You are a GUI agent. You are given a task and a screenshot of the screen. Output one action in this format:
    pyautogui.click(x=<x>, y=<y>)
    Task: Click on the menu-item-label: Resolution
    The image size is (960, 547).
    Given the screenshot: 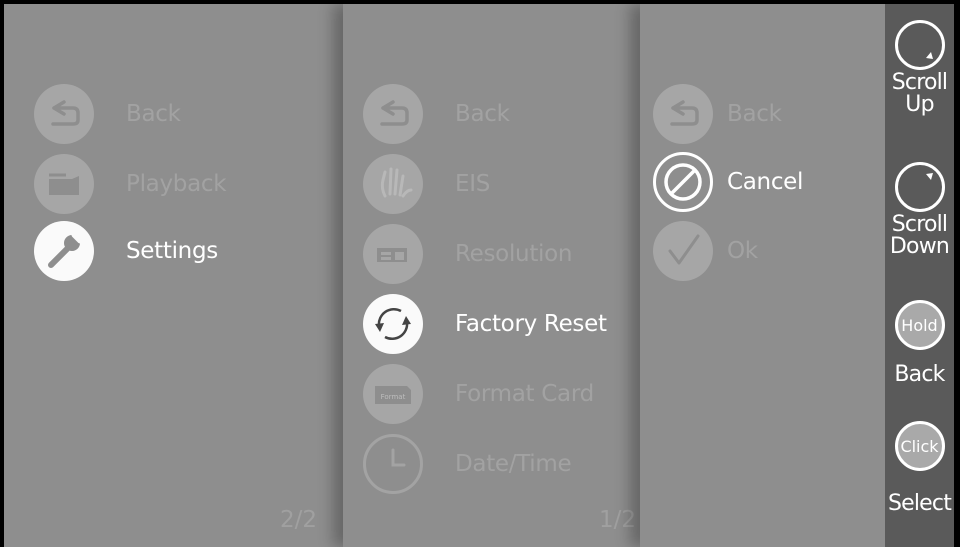 What is the action you would take?
    pyautogui.click(x=514, y=254)
    